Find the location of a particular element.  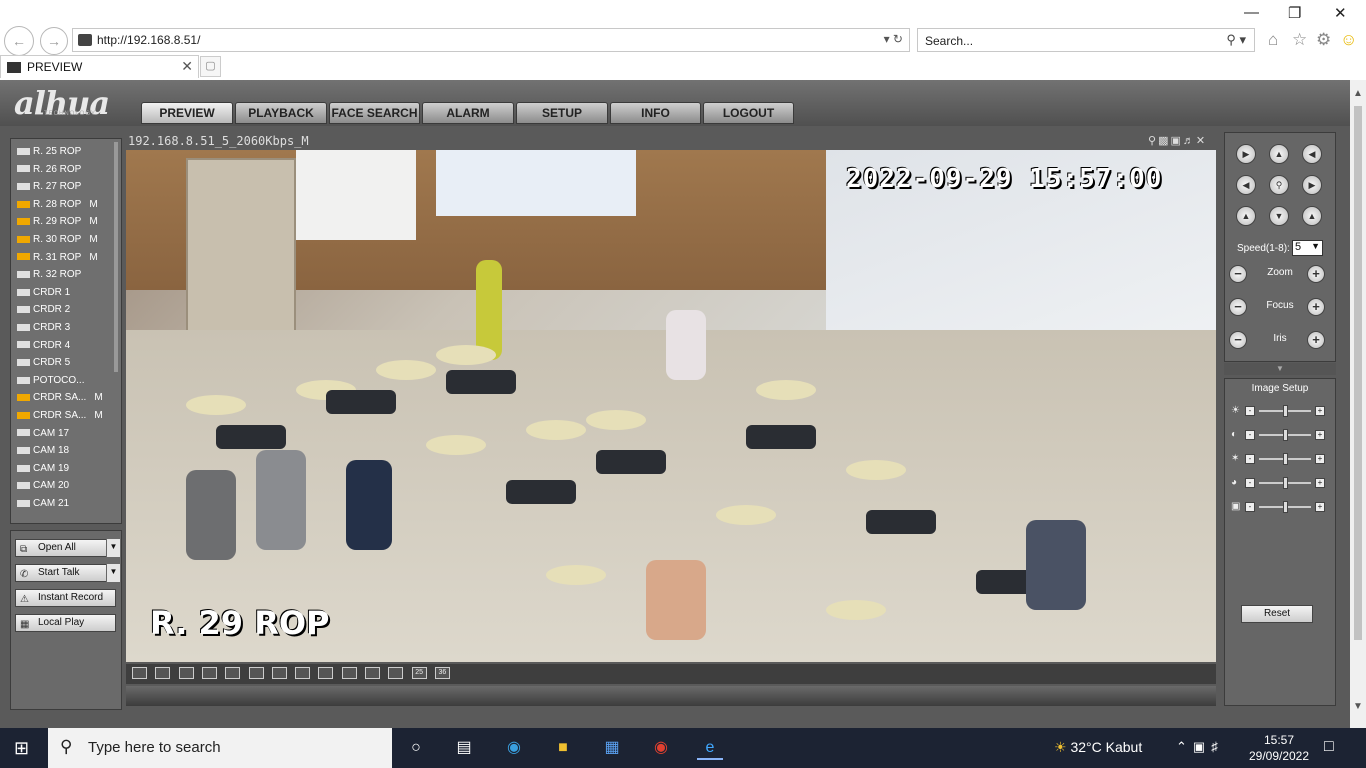

channel-item: CRDR 3 is located at coordinates (43, 327).